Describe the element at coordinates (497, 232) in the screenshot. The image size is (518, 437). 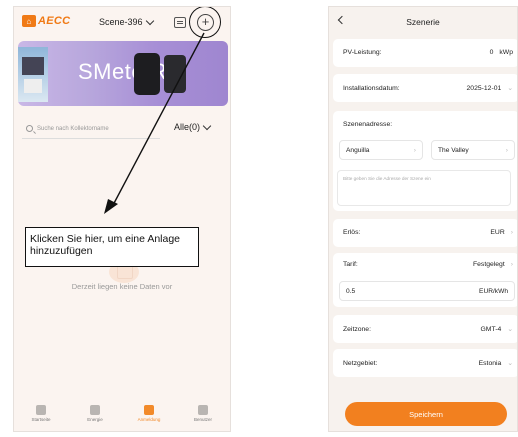
I see `revenue-value: EUR` at that location.